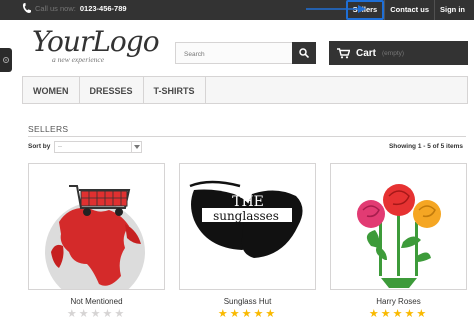 This screenshot has width=474, height=323. I want to click on sign-in-link: Sign in, so click(452, 10).